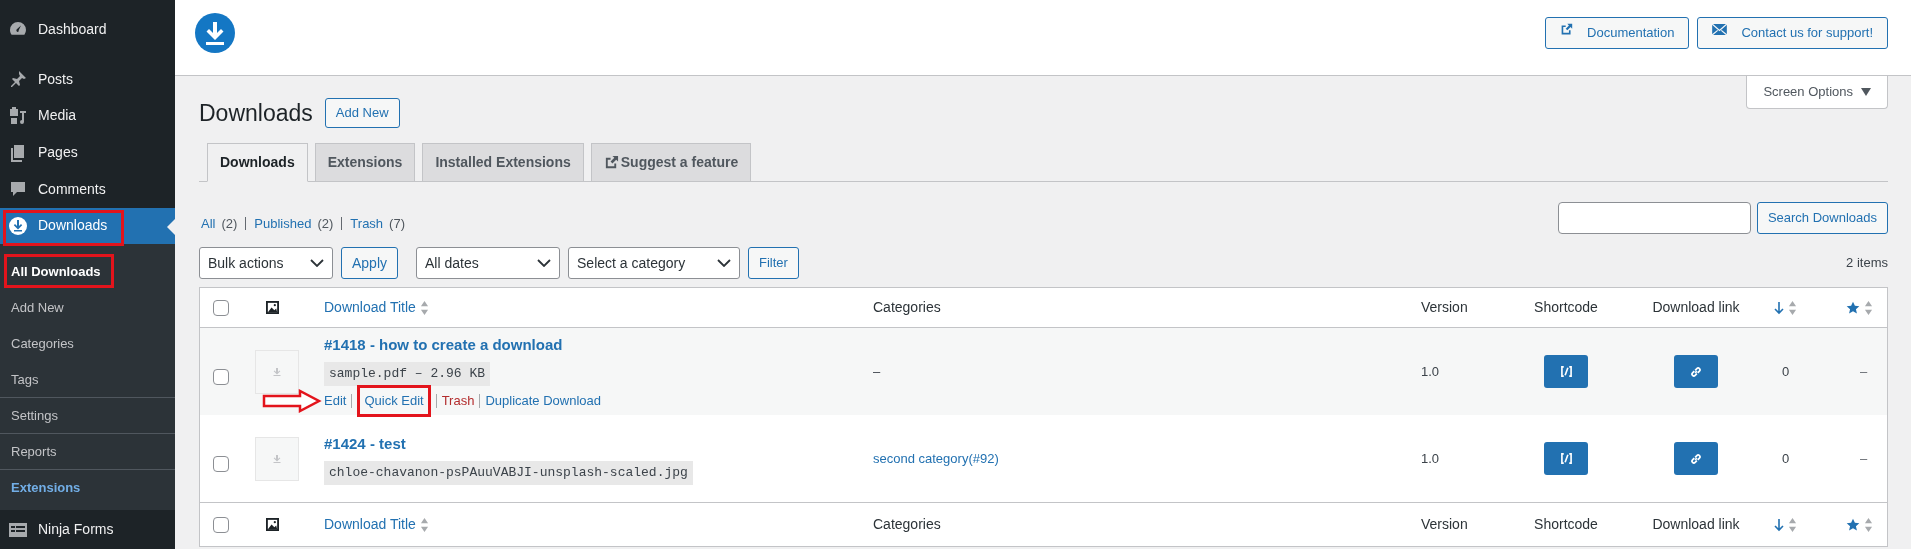  I want to click on filter-button: Apply, so click(370, 263).